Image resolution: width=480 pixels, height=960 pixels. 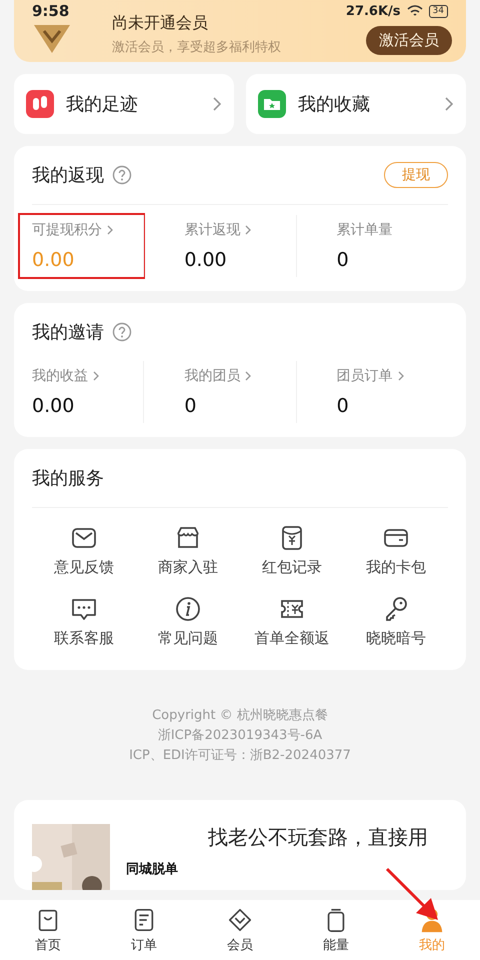 I want to click on service-item: 常见问题, so click(x=188, y=621).